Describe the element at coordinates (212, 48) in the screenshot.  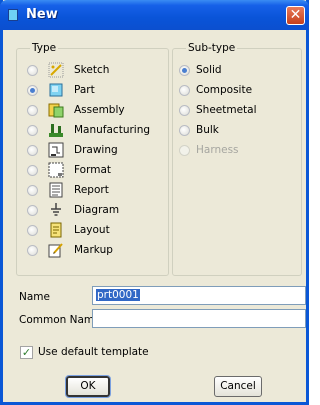
I see `subtype-group-title: Sub-type` at that location.